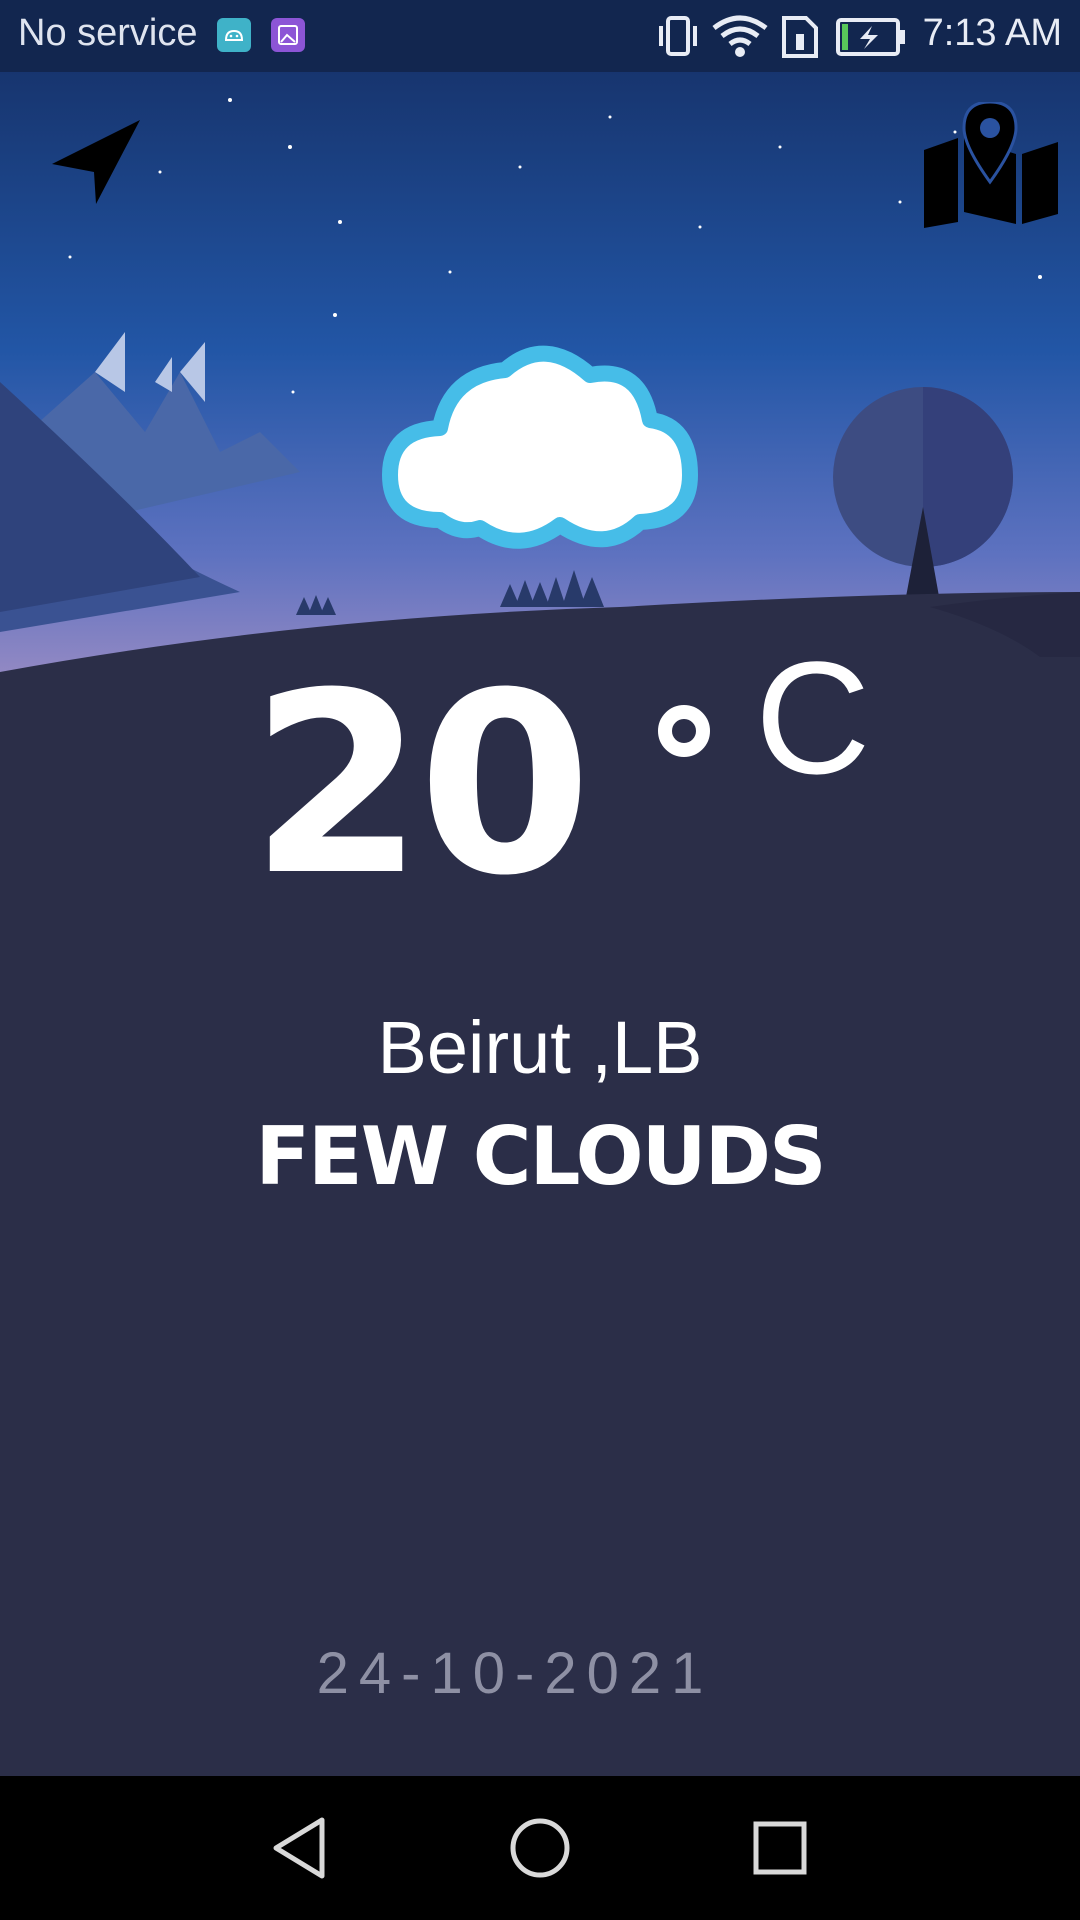 The width and height of the screenshot is (1080, 1920). I want to click on battery-charging-icon, so click(871, 39).